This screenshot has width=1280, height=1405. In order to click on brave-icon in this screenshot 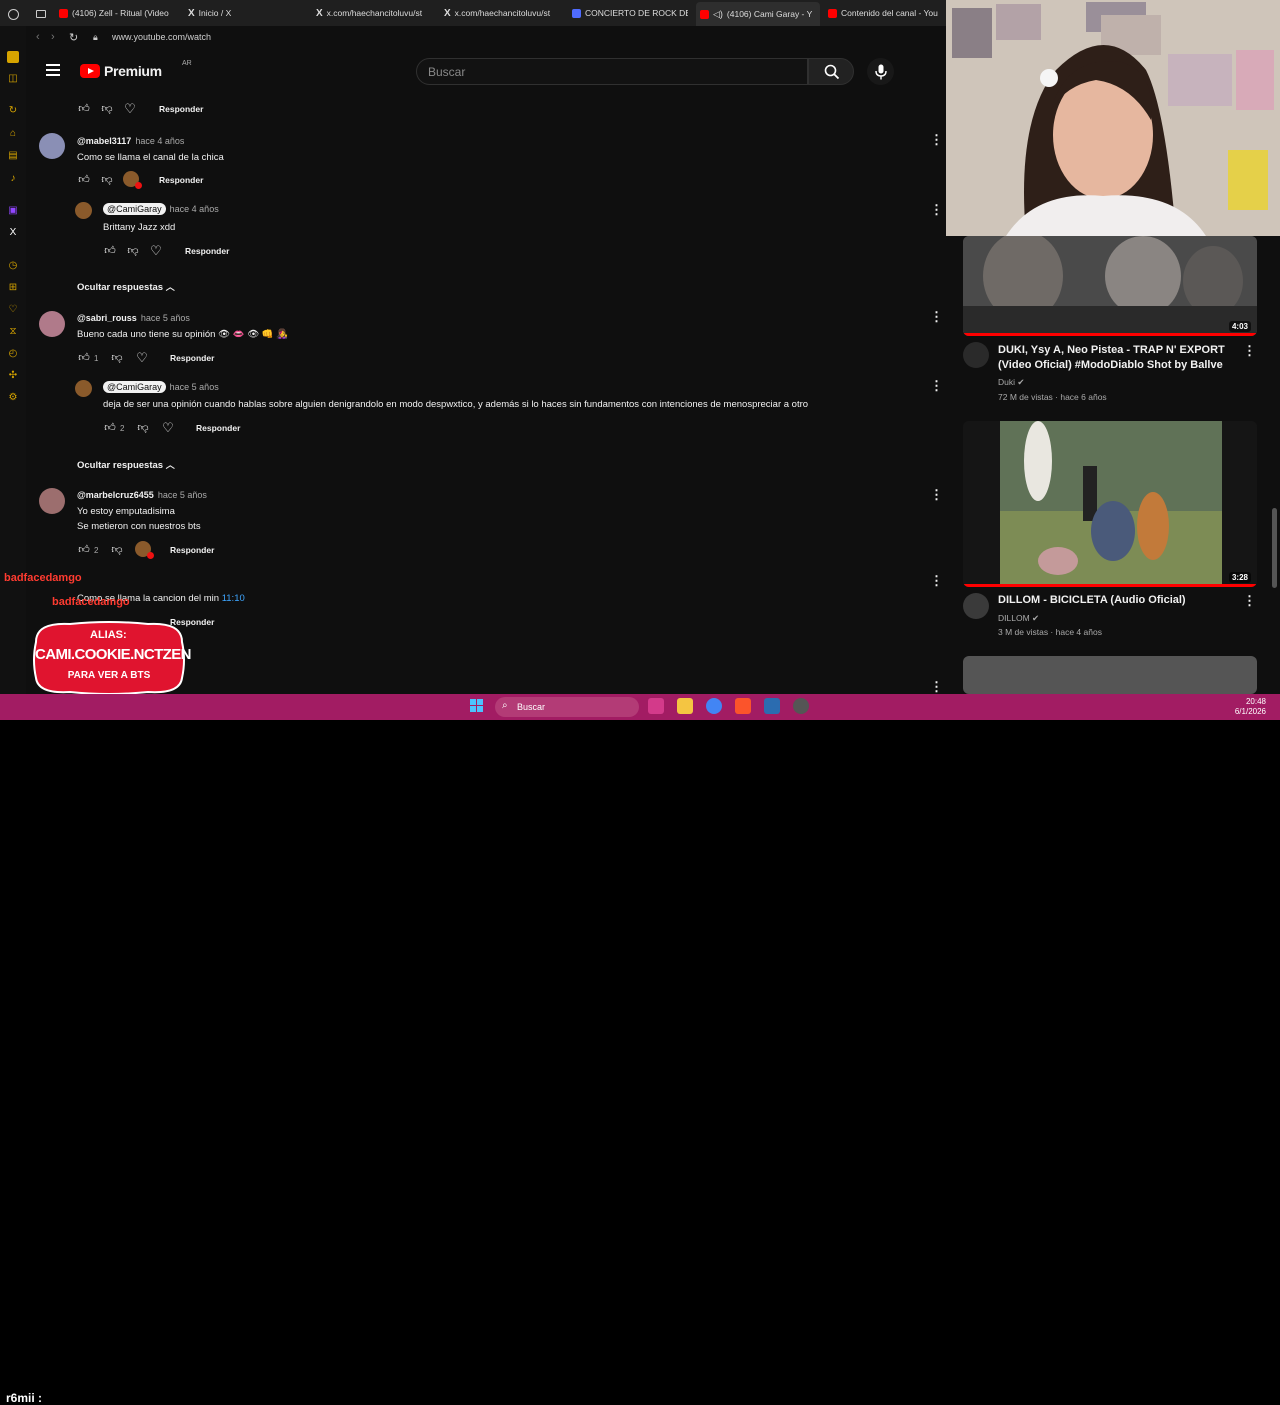, I will do `click(743, 706)`.